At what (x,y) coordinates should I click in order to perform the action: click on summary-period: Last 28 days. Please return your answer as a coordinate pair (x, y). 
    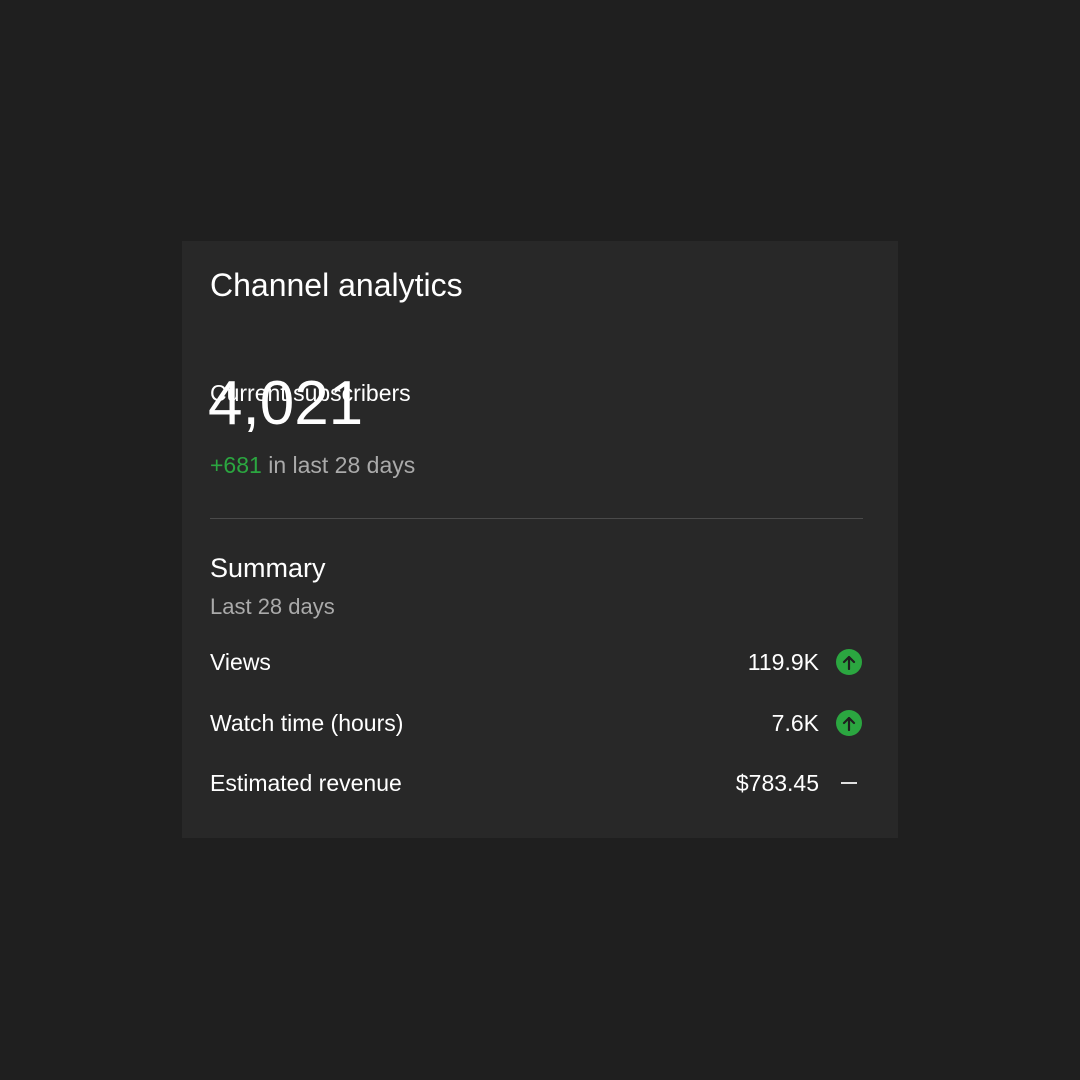
    Looking at the image, I should click on (272, 606).